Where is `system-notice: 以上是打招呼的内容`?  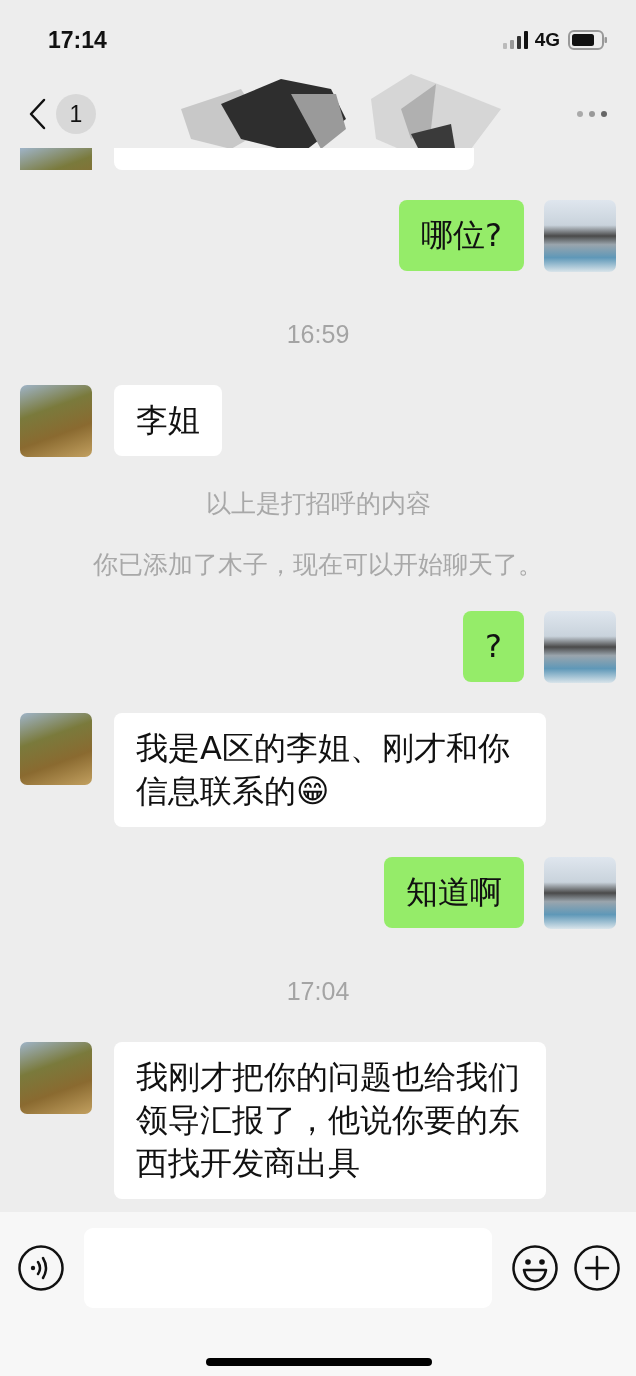
system-notice: 以上是打招呼的内容 is located at coordinates (318, 504).